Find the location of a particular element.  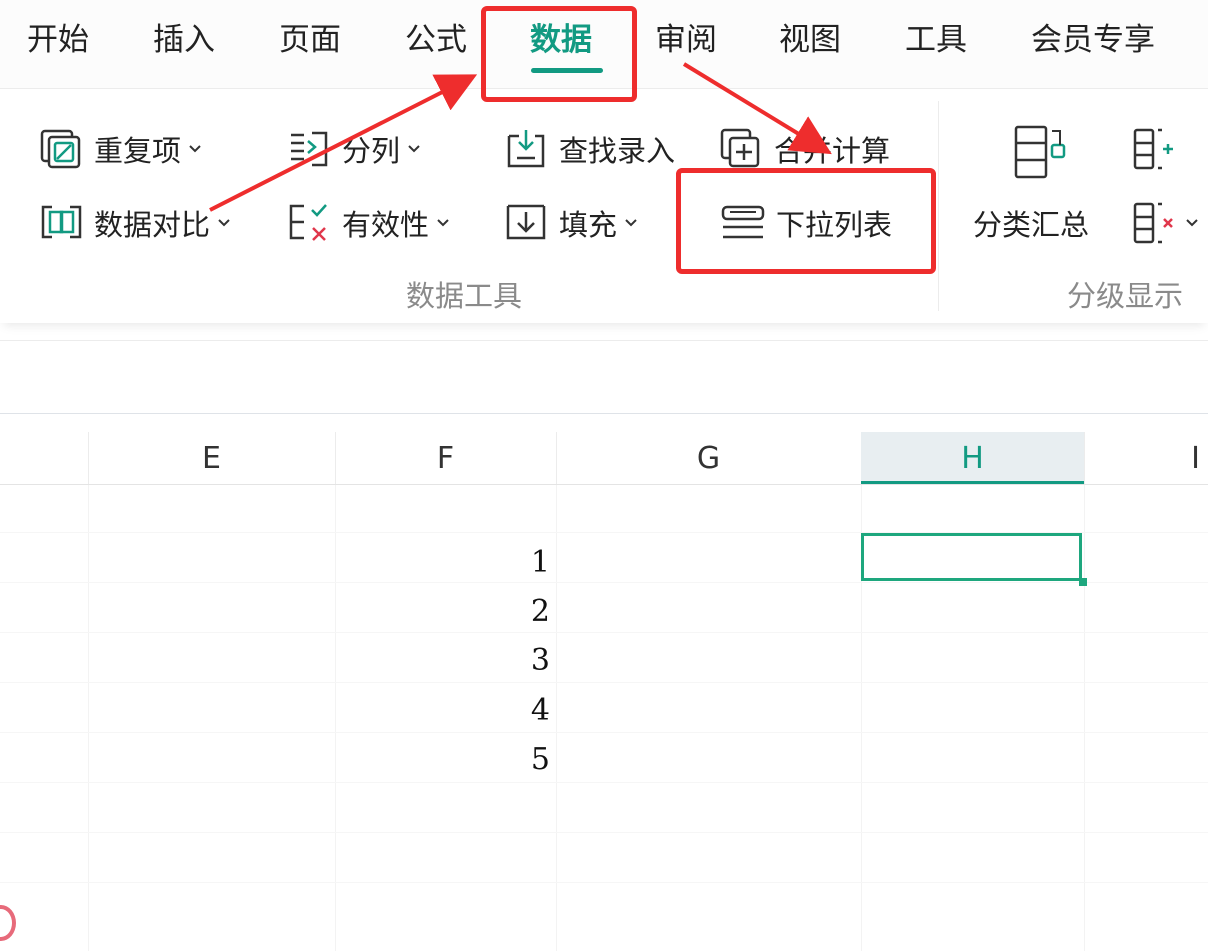

tab-member: 会员专享 is located at coordinates (1093, 40).